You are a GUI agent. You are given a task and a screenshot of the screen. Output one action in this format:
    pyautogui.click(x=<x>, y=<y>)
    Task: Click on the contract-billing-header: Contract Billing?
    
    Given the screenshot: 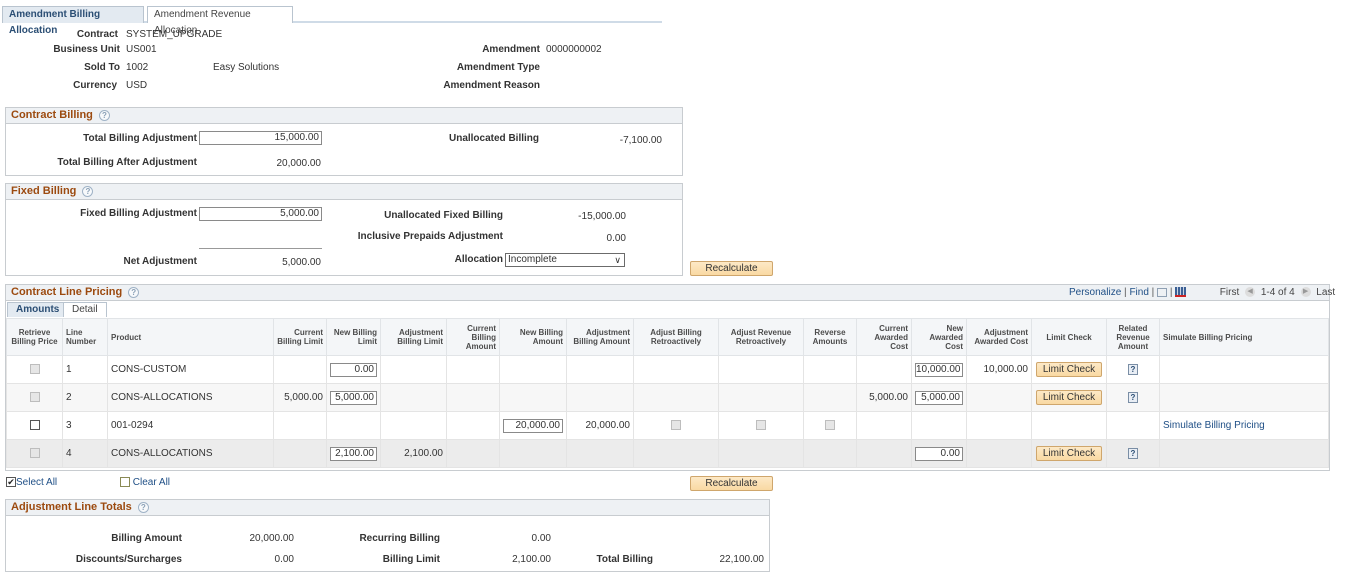 What is the action you would take?
    pyautogui.click(x=344, y=116)
    